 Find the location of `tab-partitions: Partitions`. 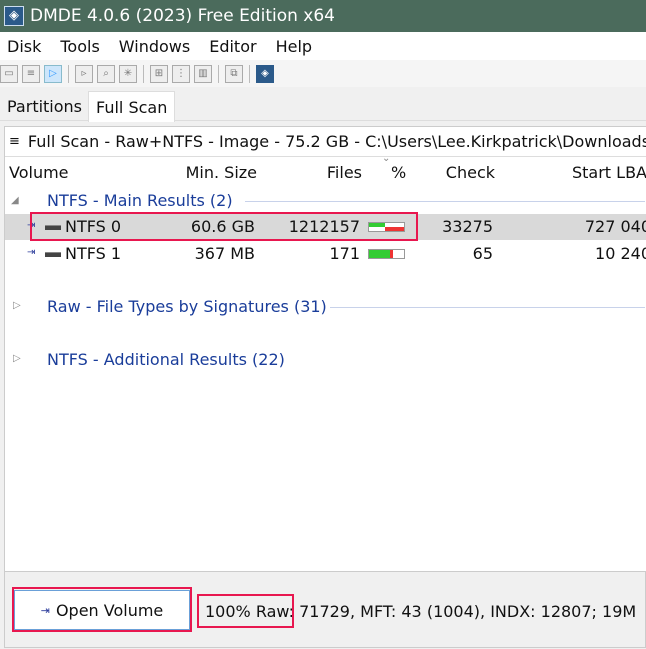

tab-partitions: Partitions is located at coordinates (44, 106).